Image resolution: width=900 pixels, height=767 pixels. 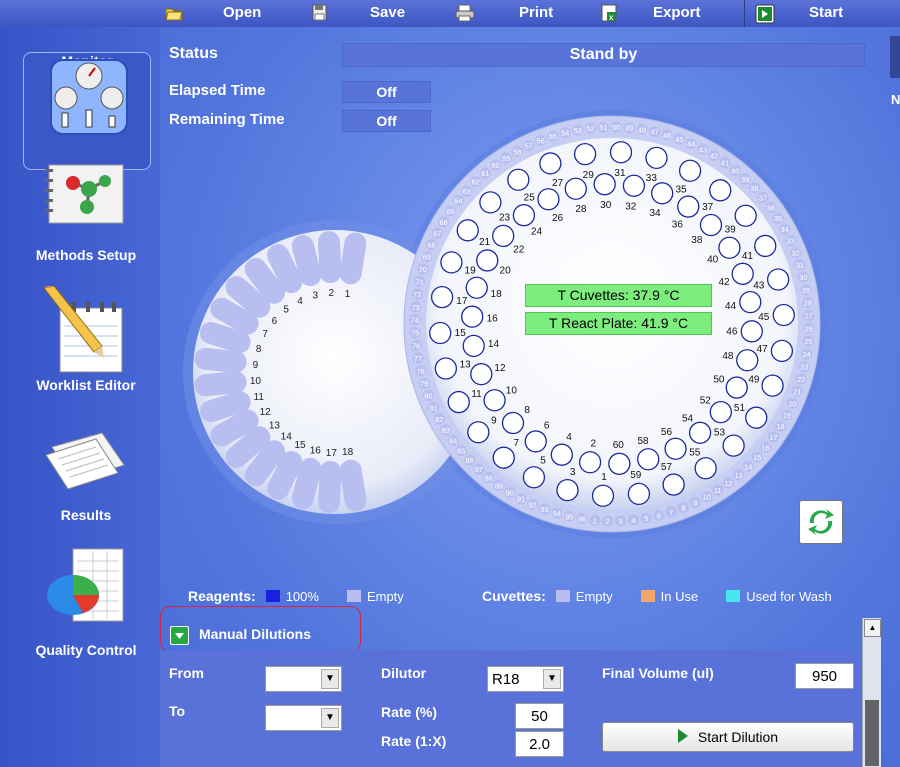 I want to click on elapsed-time-value: Off, so click(x=386, y=92).